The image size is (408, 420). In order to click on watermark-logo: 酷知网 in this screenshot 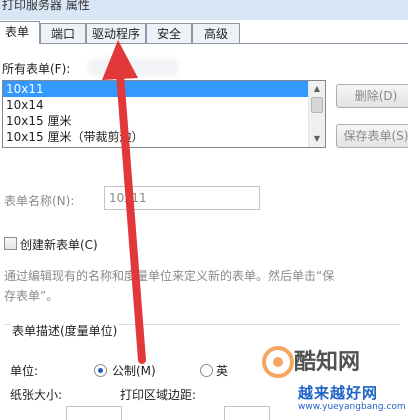, I will do `click(333, 360)`.